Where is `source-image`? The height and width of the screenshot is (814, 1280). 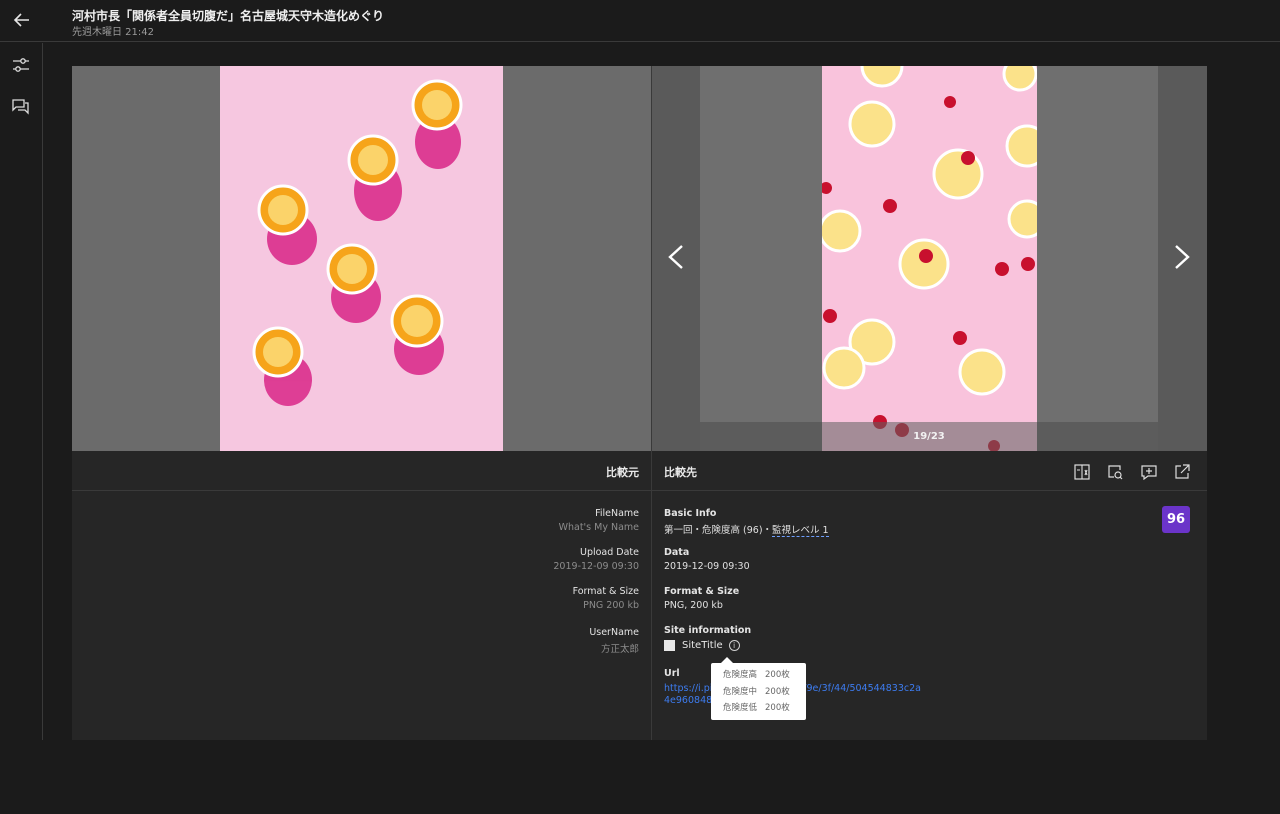 source-image is located at coordinates (361, 258).